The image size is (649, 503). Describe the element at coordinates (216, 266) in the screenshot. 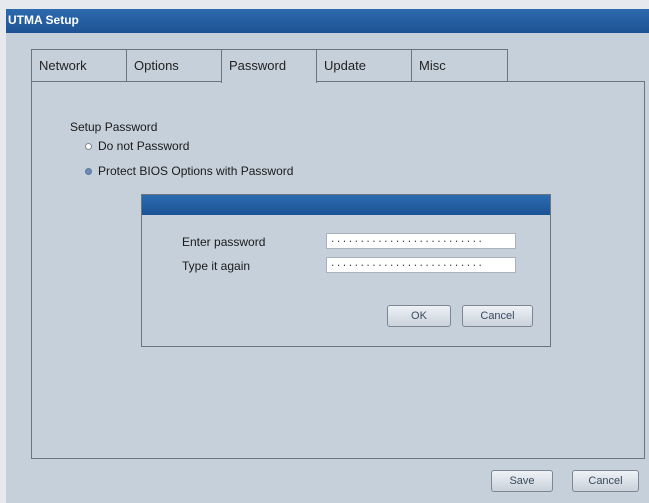

I see `type-again-label: Type it again` at that location.